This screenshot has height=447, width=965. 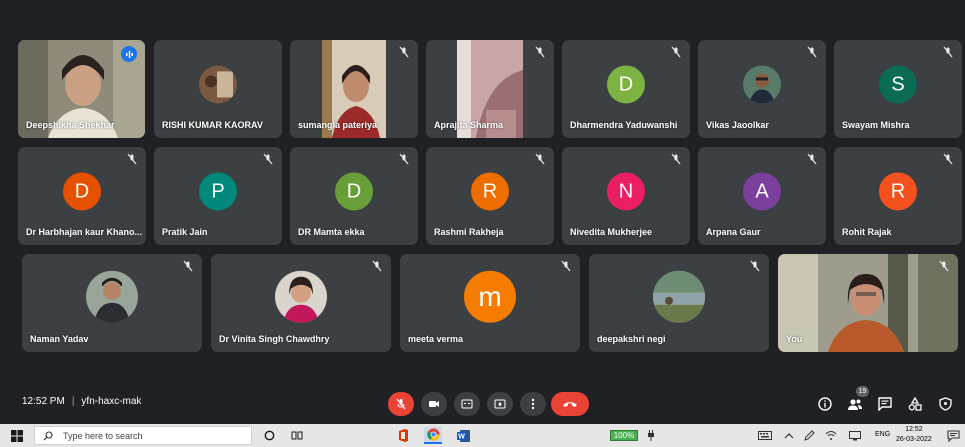 I want to click on taskbar-search-input: Type here to search, so click(x=143, y=435).